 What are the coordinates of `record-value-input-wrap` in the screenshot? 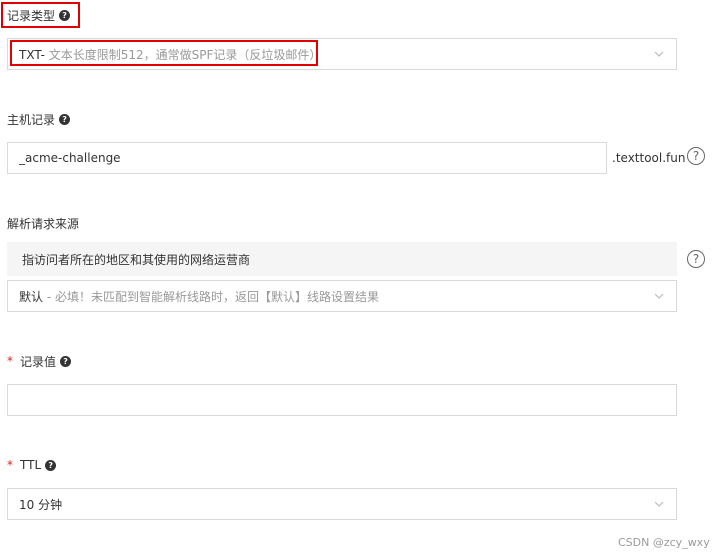 It's located at (342, 400).